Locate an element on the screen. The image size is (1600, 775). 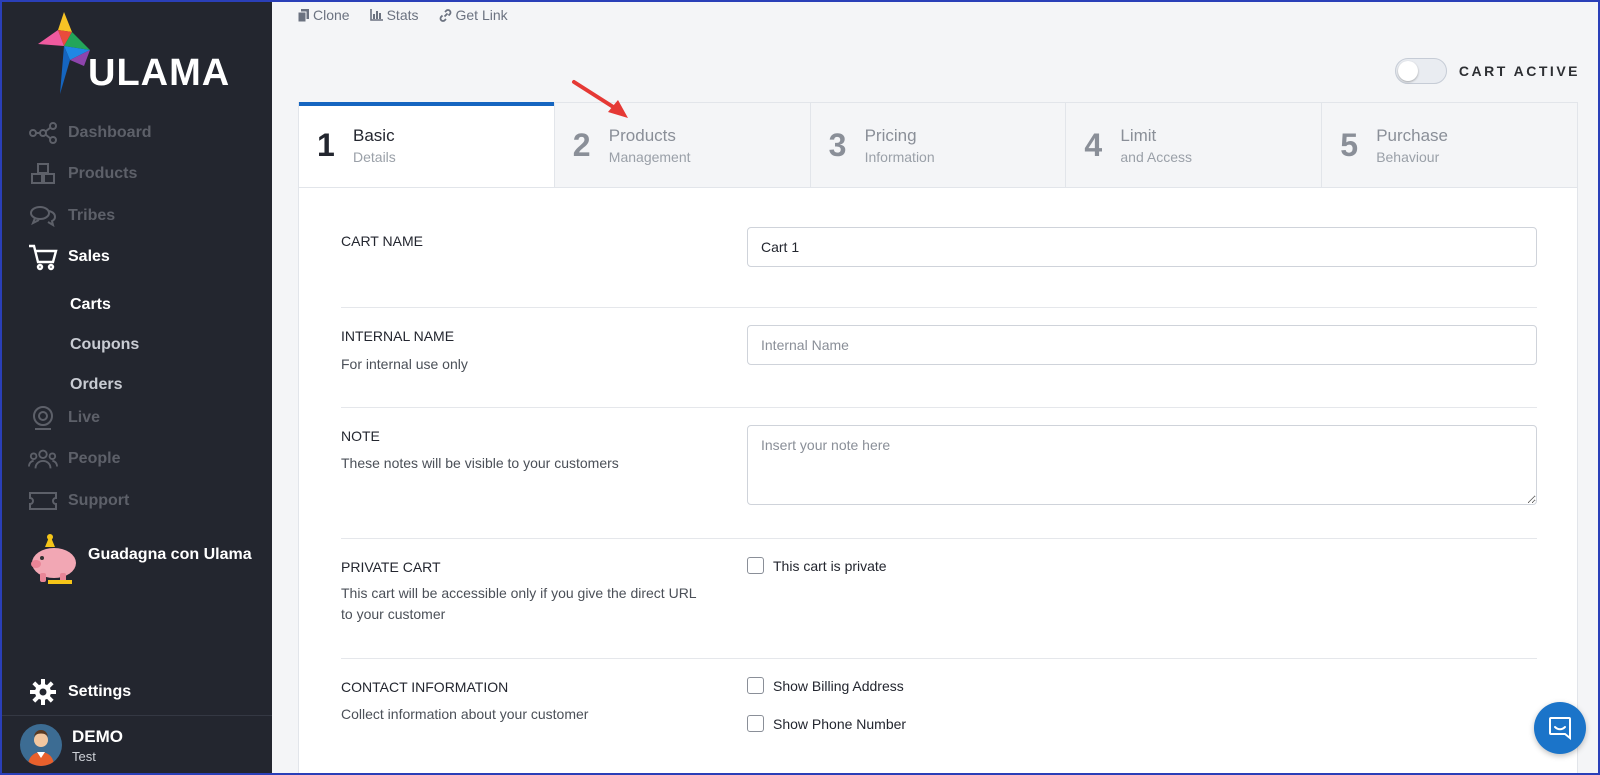
cubes-icon is located at coordinates (43, 174).